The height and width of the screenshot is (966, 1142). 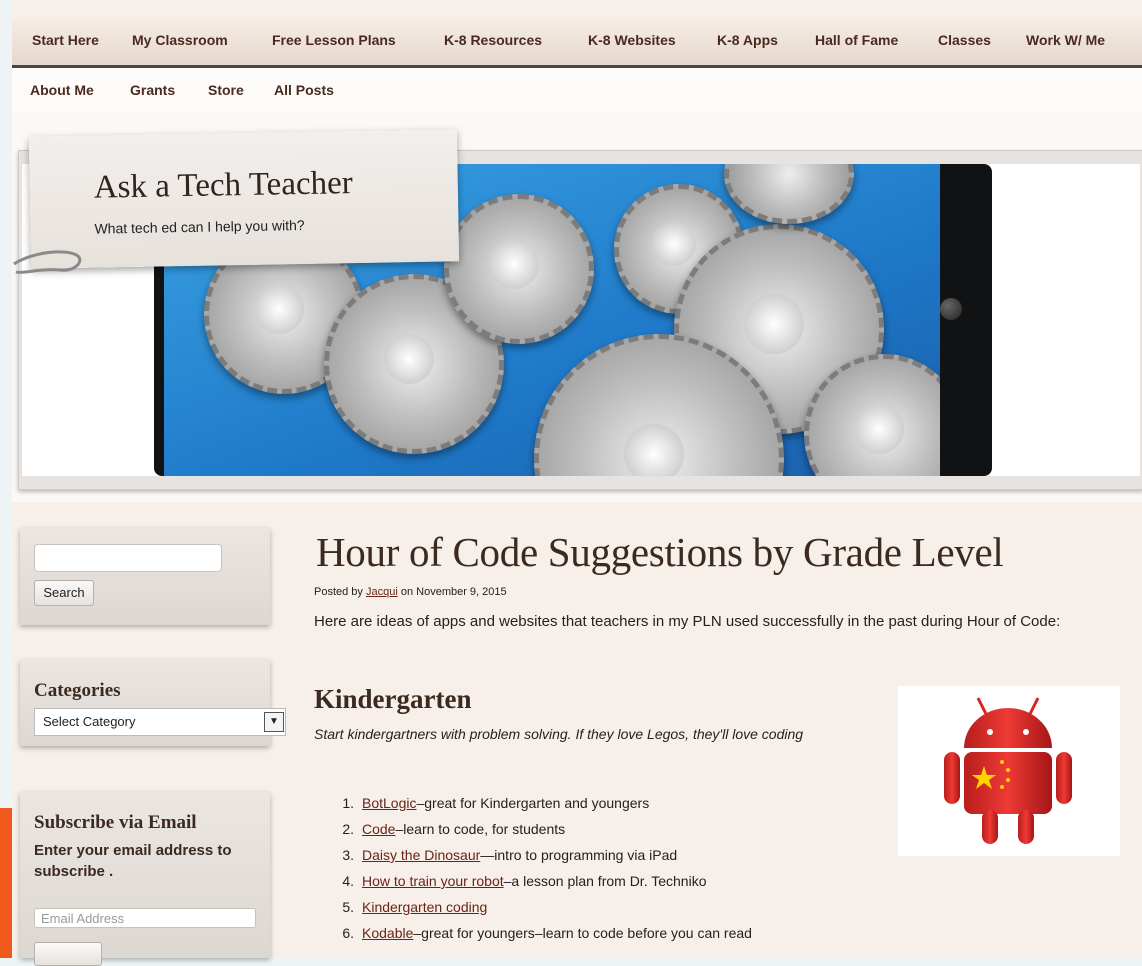 What do you see at coordinates (964, 40) in the screenshot?
I see `nav-classes: Classes` at bounding box center [964, 40].